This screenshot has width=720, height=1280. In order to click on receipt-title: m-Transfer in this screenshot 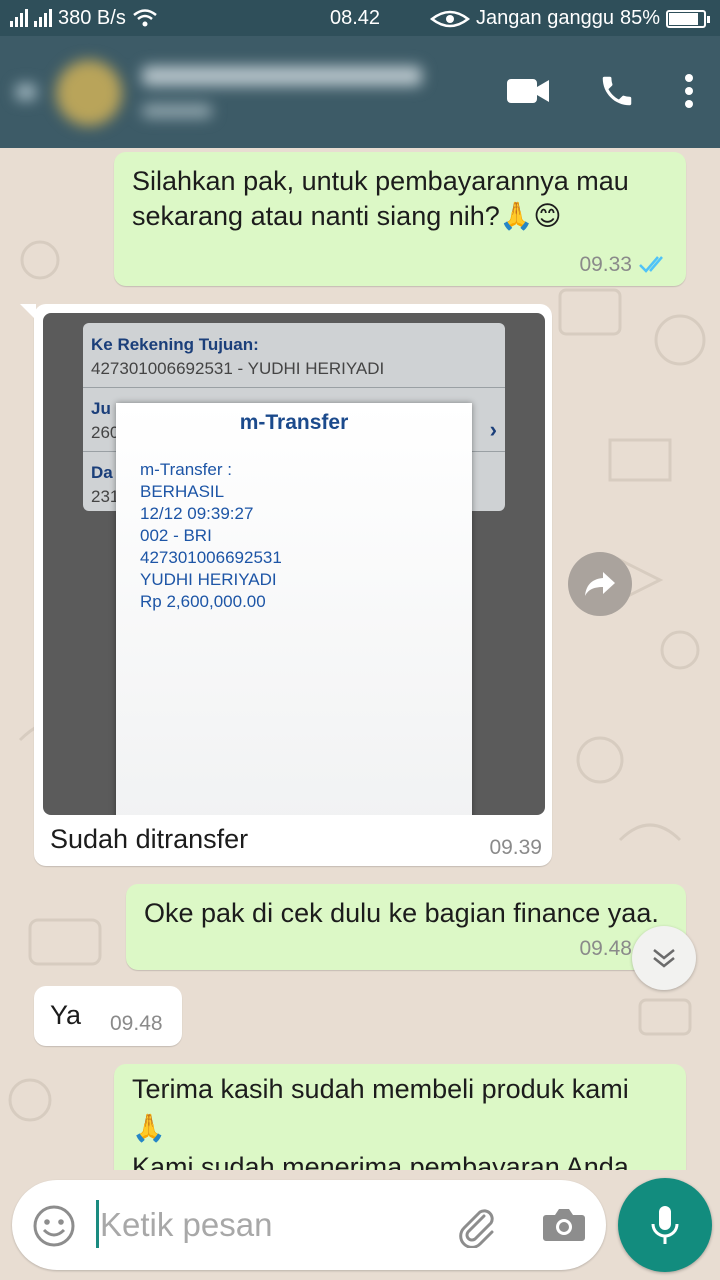, I will do `click(294, 422)`.